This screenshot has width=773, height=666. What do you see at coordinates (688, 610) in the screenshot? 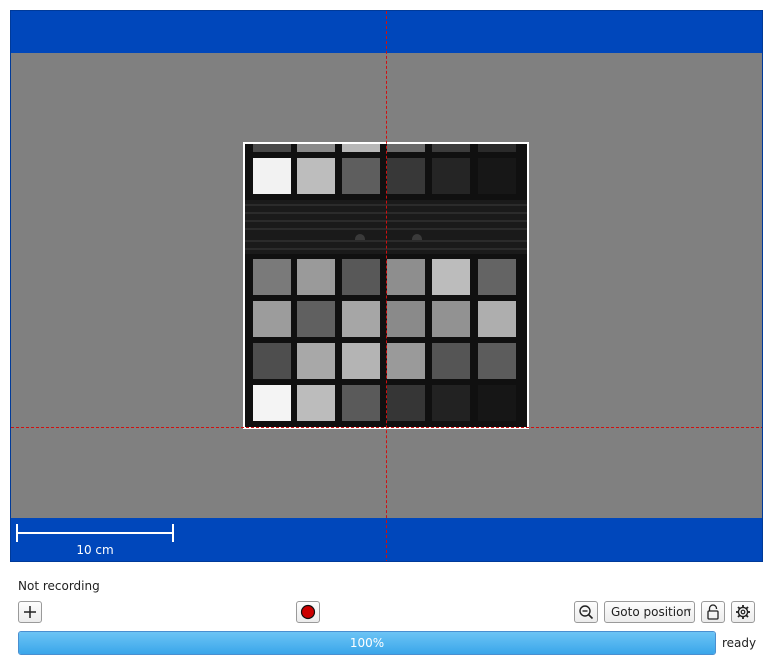
I see `chevron-down-icon: ▾` at bounding box center [688, 610].